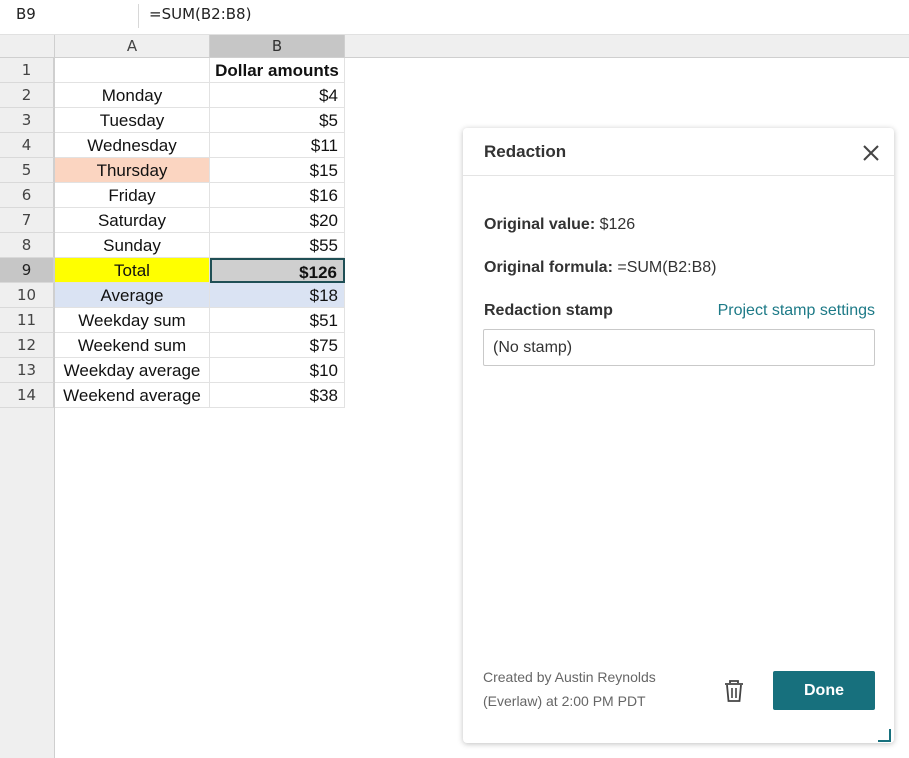 Image resolution: width=909 pixels, height=758 pixels. I want to click on original-value-row: Original value: $126, so click(559, 225).